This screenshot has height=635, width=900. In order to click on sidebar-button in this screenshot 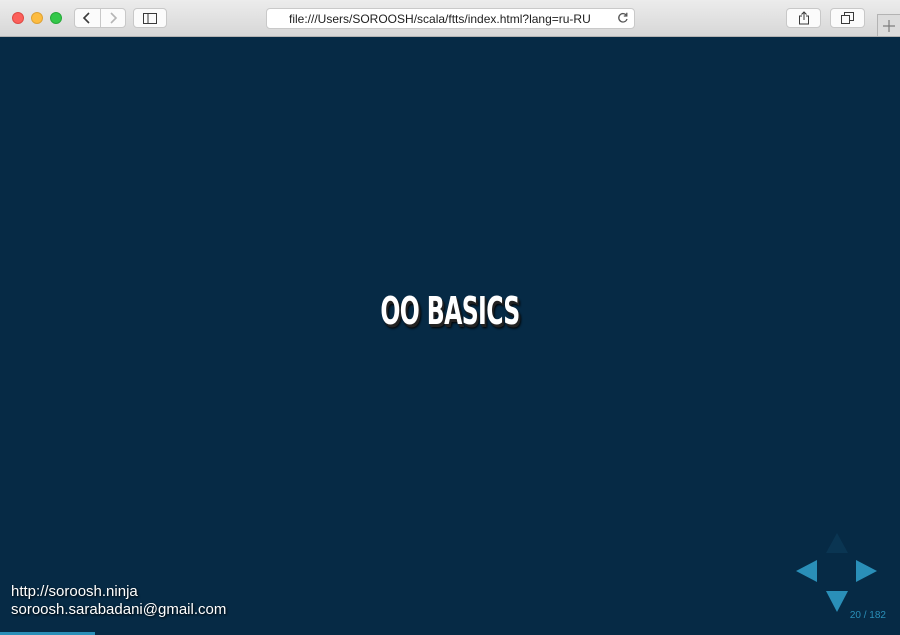, I will do `click(150, 18)`.